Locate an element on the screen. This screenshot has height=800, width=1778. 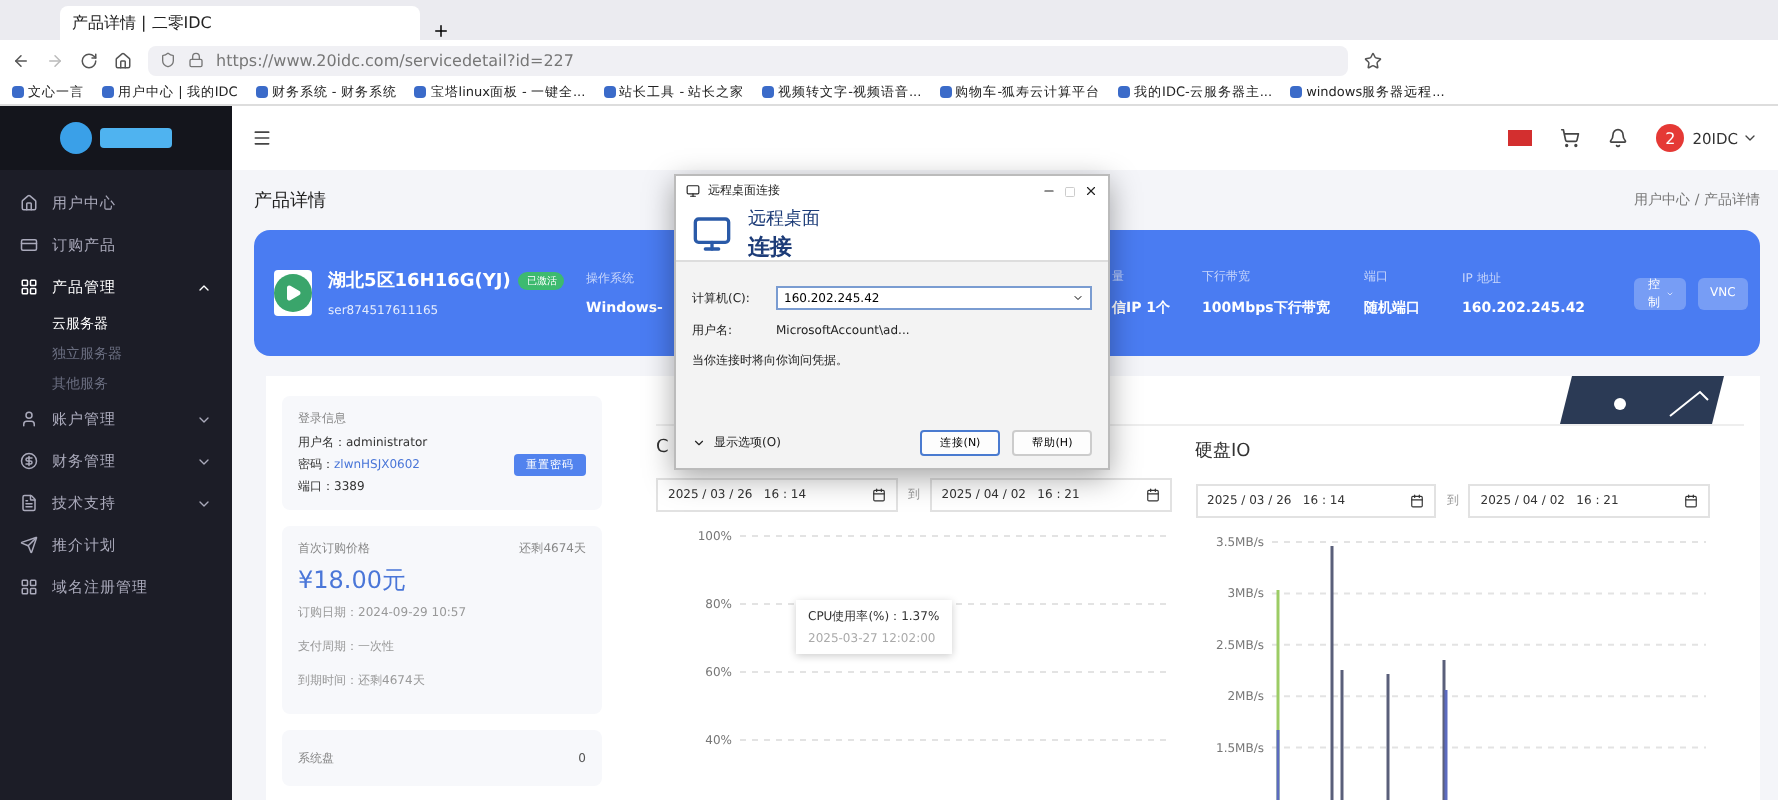
paper-plane-icon is located at coordinates (29, 545).